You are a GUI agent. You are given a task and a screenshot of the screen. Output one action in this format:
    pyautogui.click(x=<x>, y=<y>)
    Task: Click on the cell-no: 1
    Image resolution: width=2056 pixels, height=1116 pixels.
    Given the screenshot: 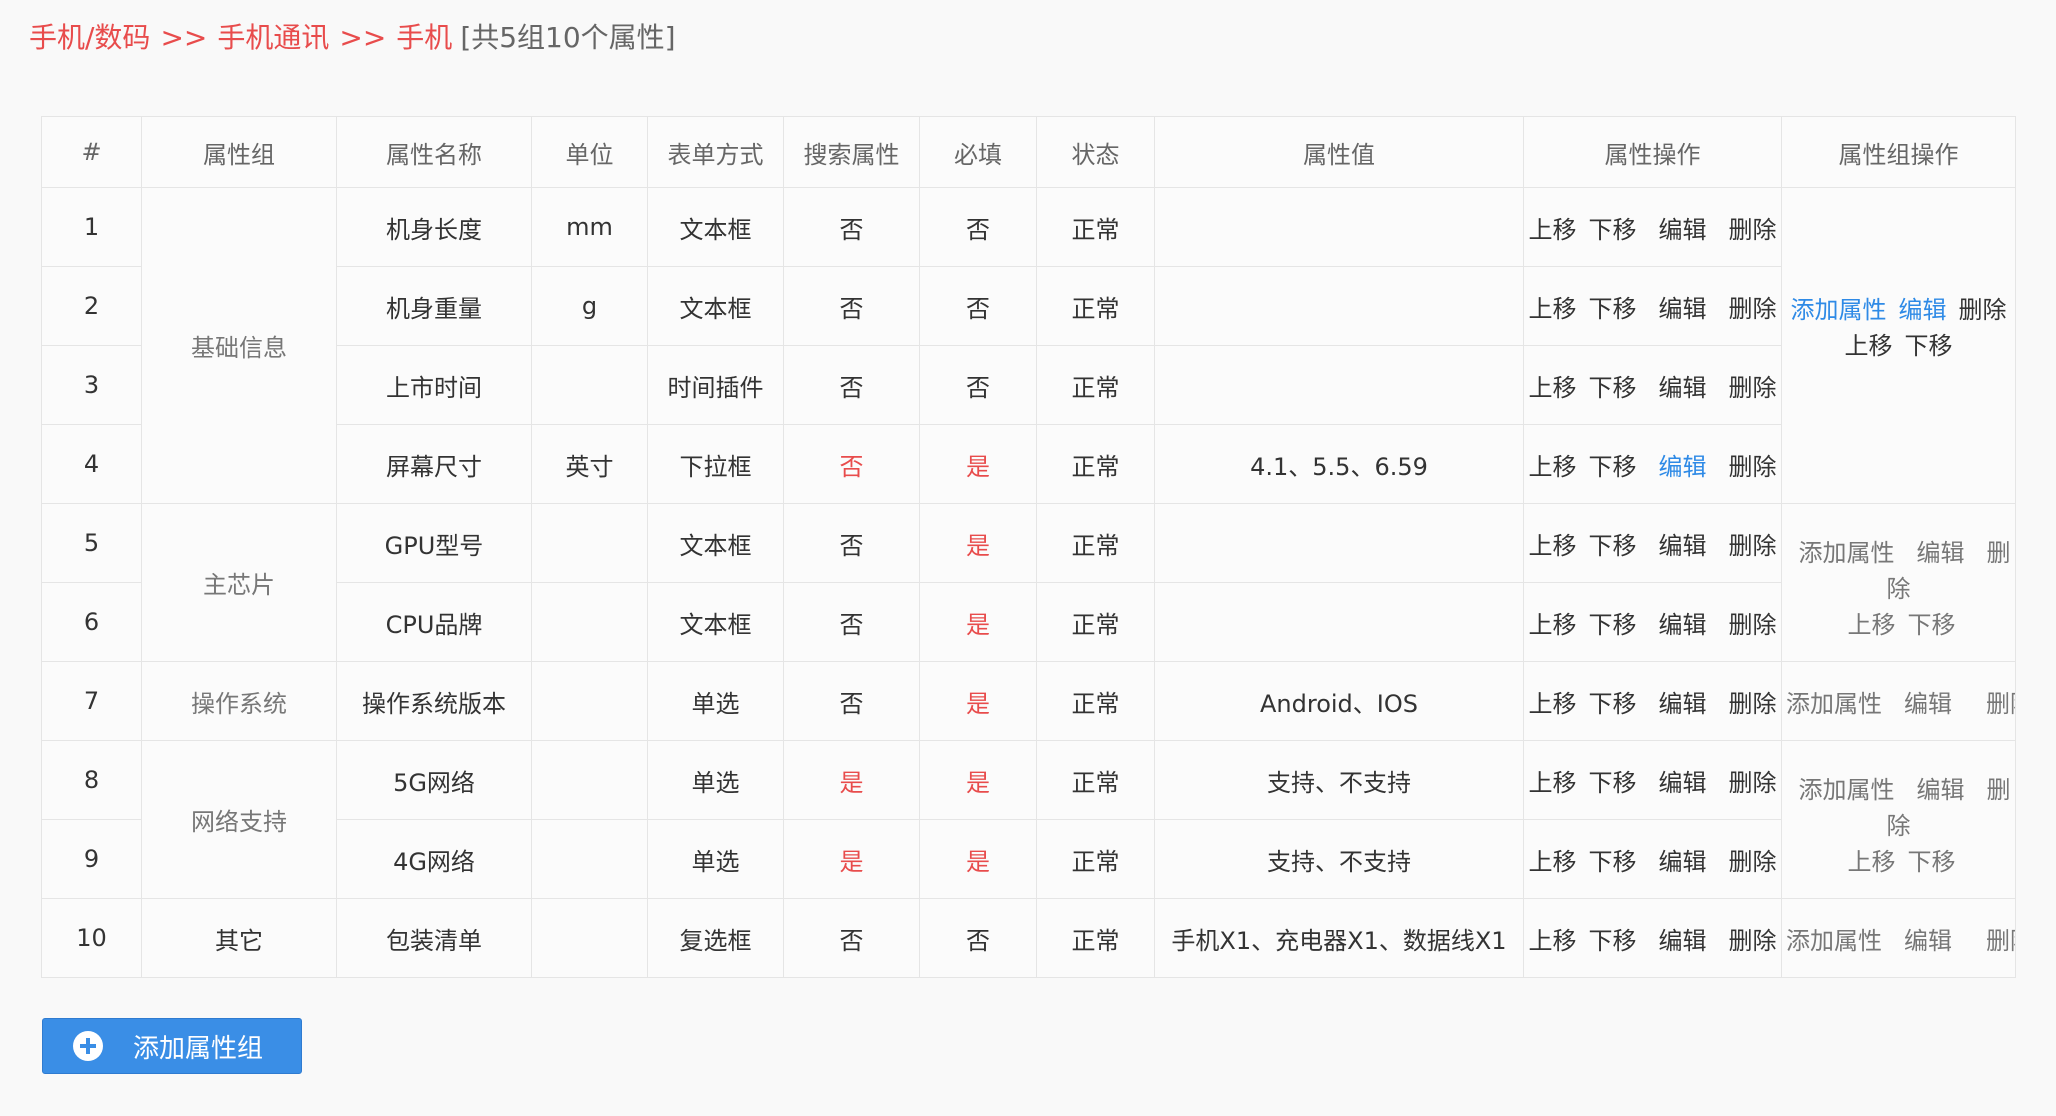 What is the action you would take?
    pyautogui.click(x=91, y=227)
    